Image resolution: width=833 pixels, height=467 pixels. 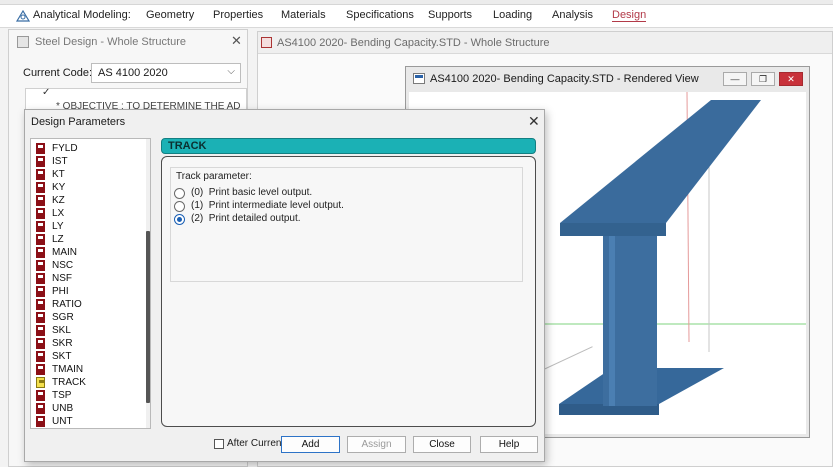 What do you see at coordinates (46, 92) in the screenshot?
I see `check-icon: ✓` at bounding box center [46, 92].